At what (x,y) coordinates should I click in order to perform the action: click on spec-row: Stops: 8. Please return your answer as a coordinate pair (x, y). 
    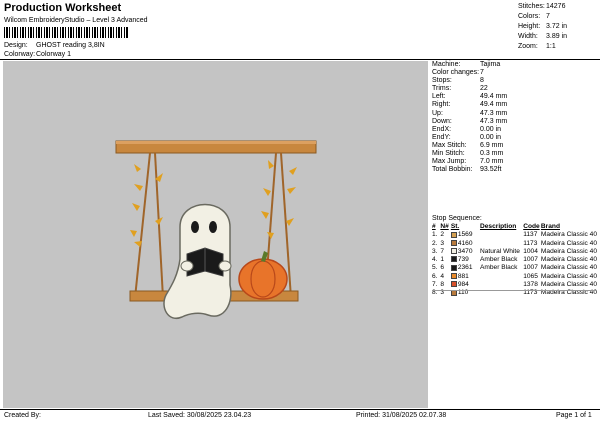
    Looking at the image, I should click on (514, 81).